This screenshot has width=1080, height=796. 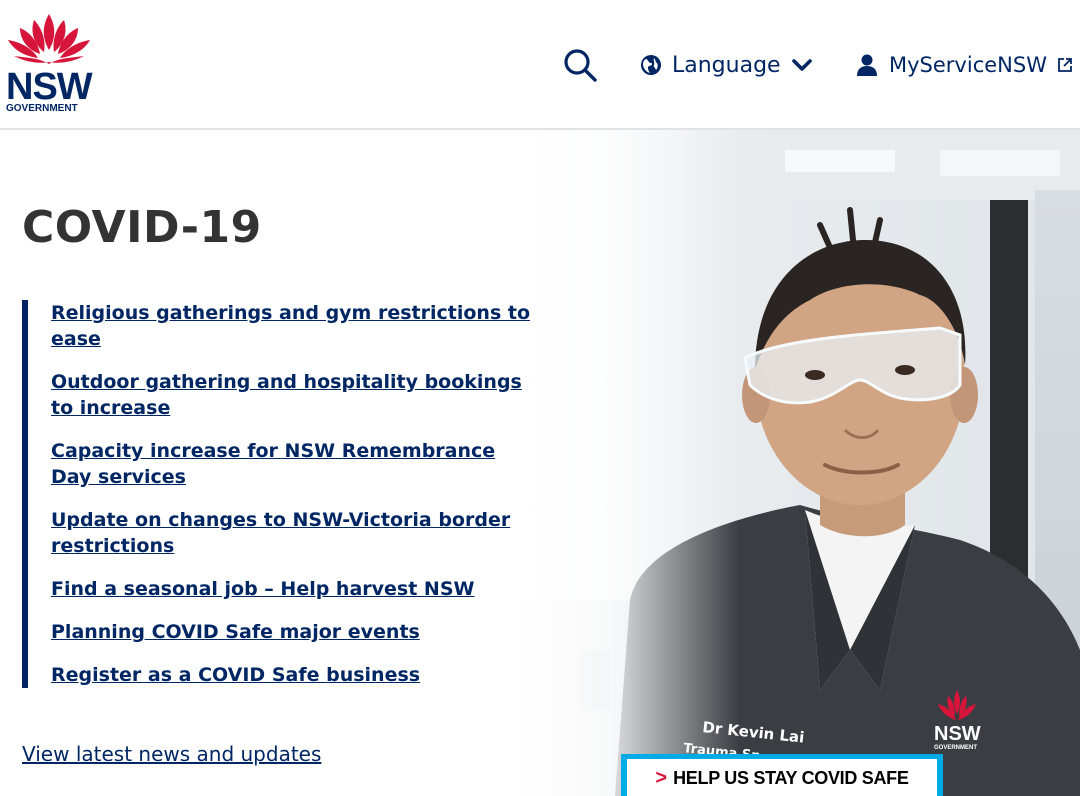 What do you see at coordinates (142, 227) in the screenshot?
I see `page-title: COVID-19` at bounding box center [142, 227].